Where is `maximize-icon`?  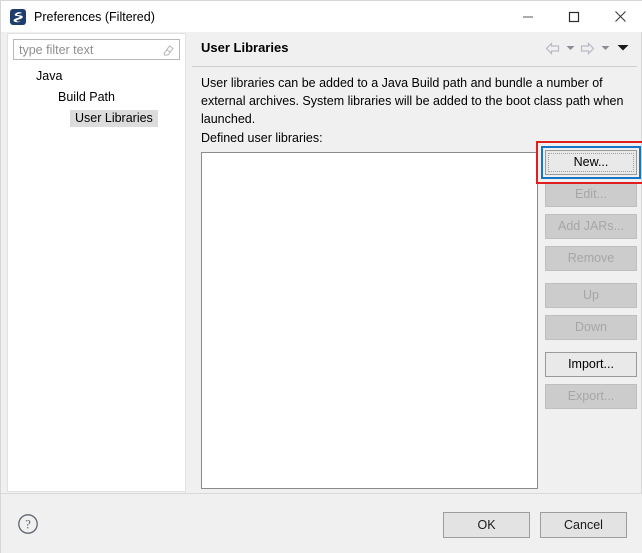 maximize-icon is located at coordinates (574, 16).